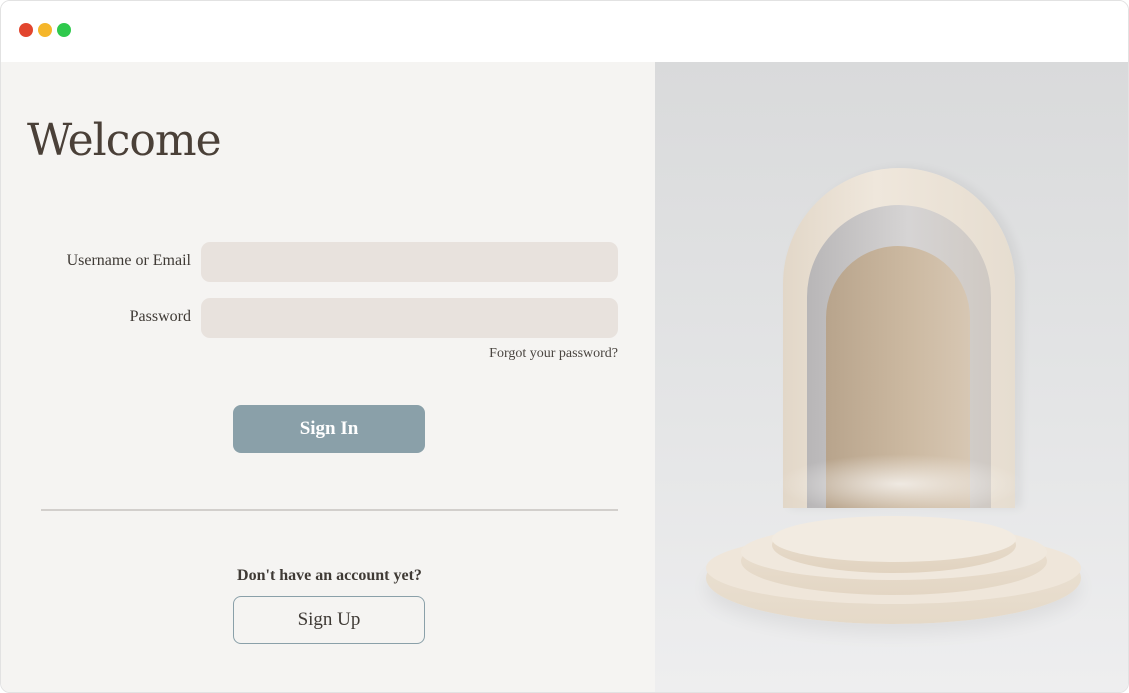  Describe the element at coordinates (45, 30) in the screenshot. I see `minimize-window-button` at that location.